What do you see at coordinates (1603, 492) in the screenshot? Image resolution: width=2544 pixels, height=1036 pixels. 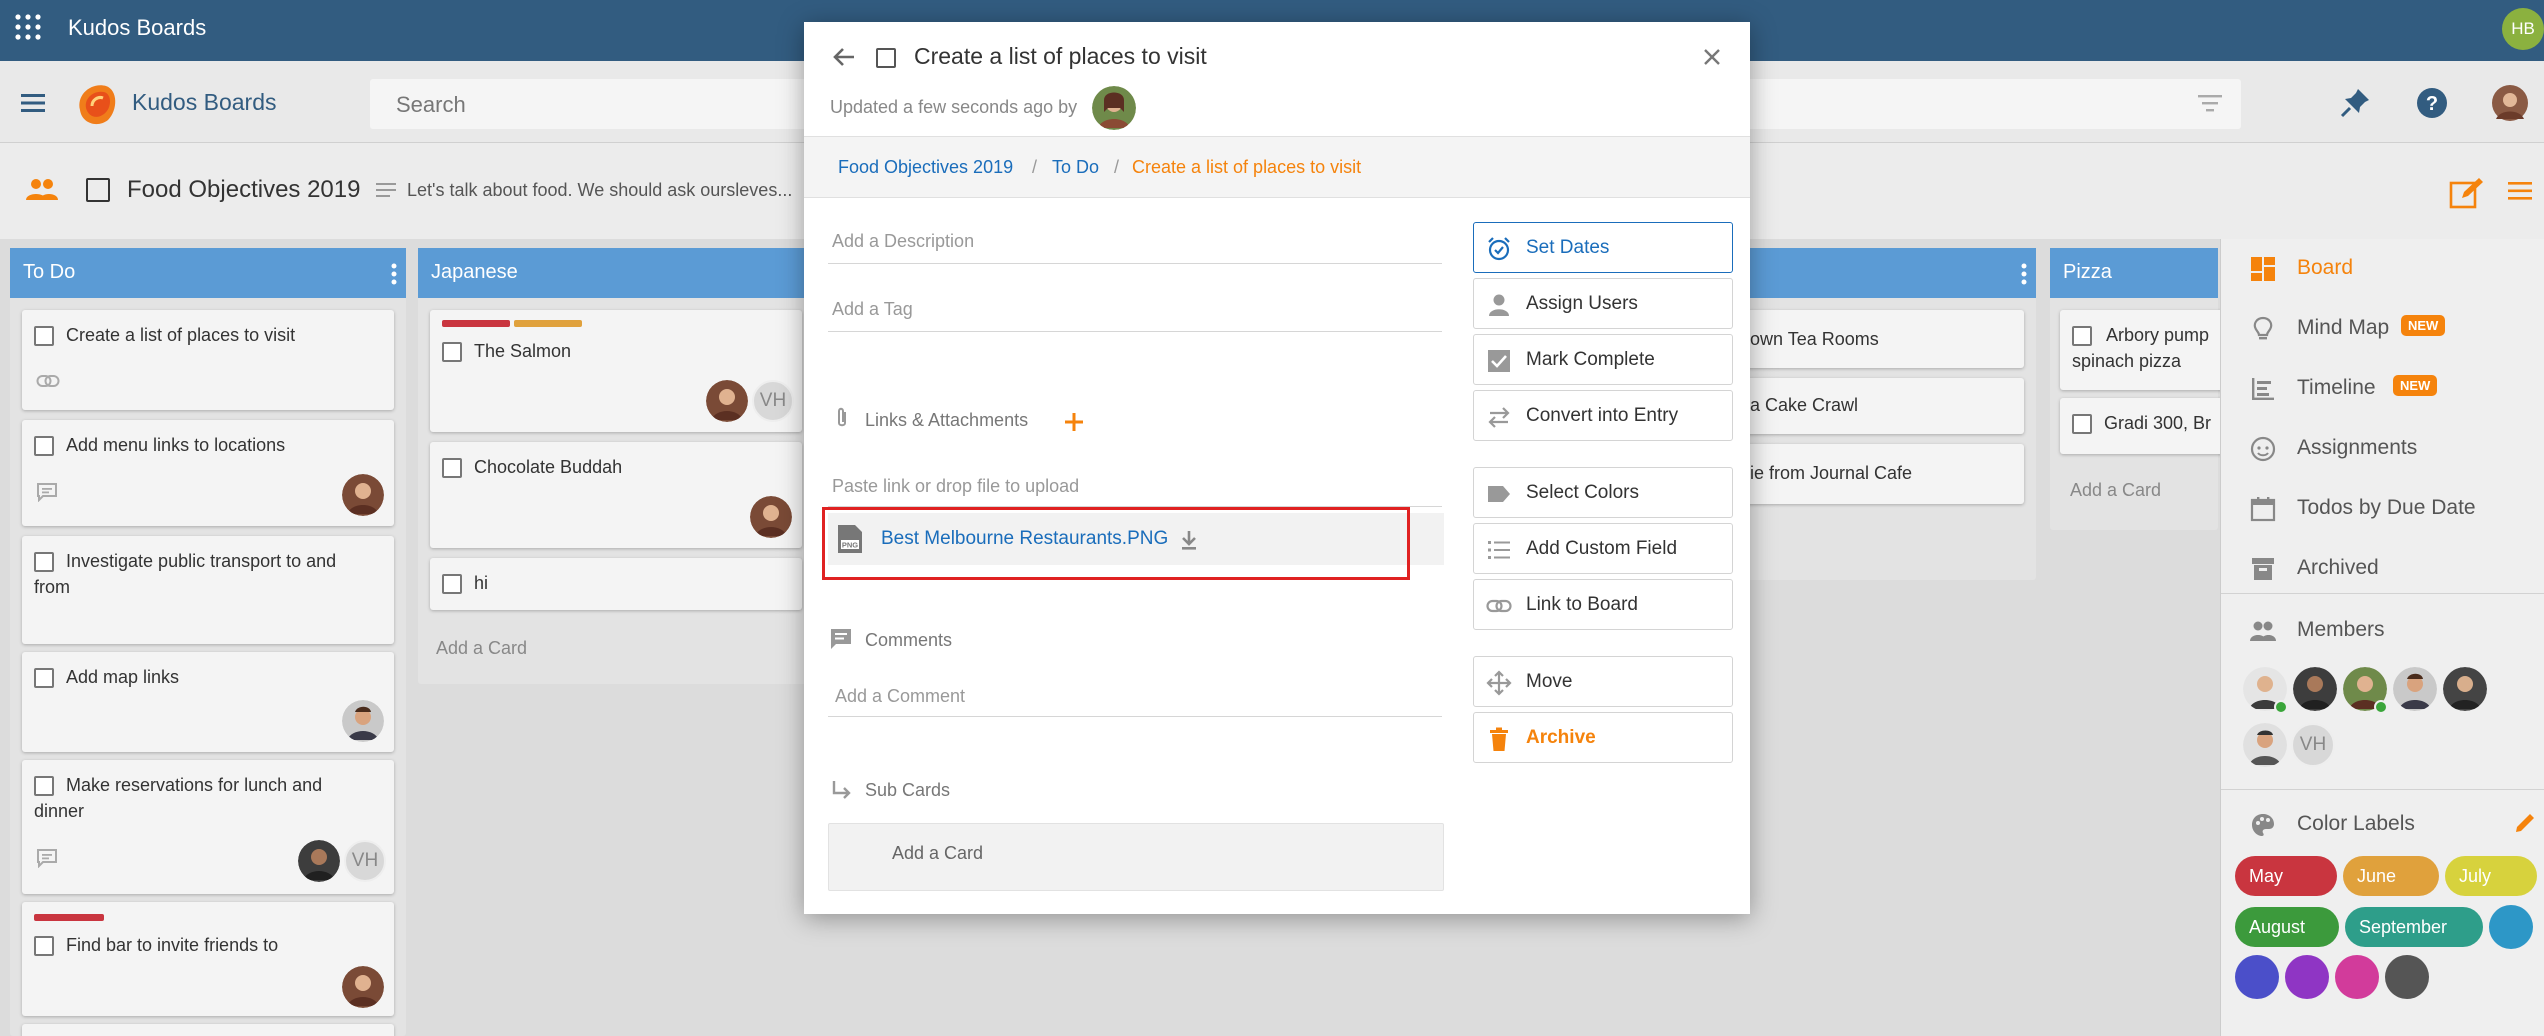 I see `select-colors-button: Select Colors` at bounding box center [1603, 492].